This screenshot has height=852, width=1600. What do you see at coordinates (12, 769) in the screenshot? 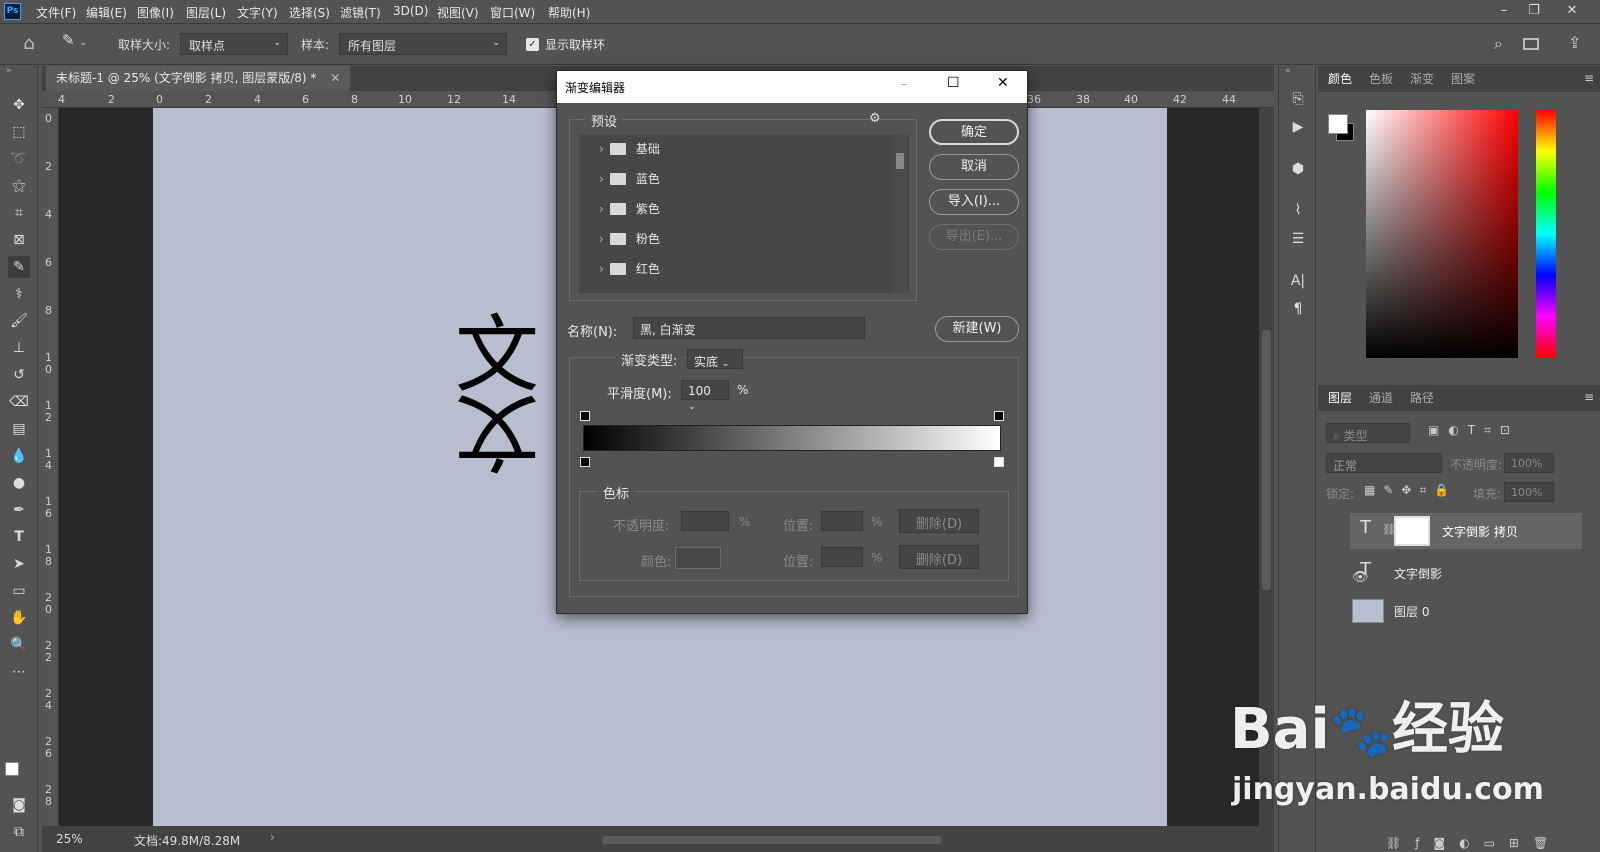
I see `foreground-color-swatch` at bounding box center [12, 769].